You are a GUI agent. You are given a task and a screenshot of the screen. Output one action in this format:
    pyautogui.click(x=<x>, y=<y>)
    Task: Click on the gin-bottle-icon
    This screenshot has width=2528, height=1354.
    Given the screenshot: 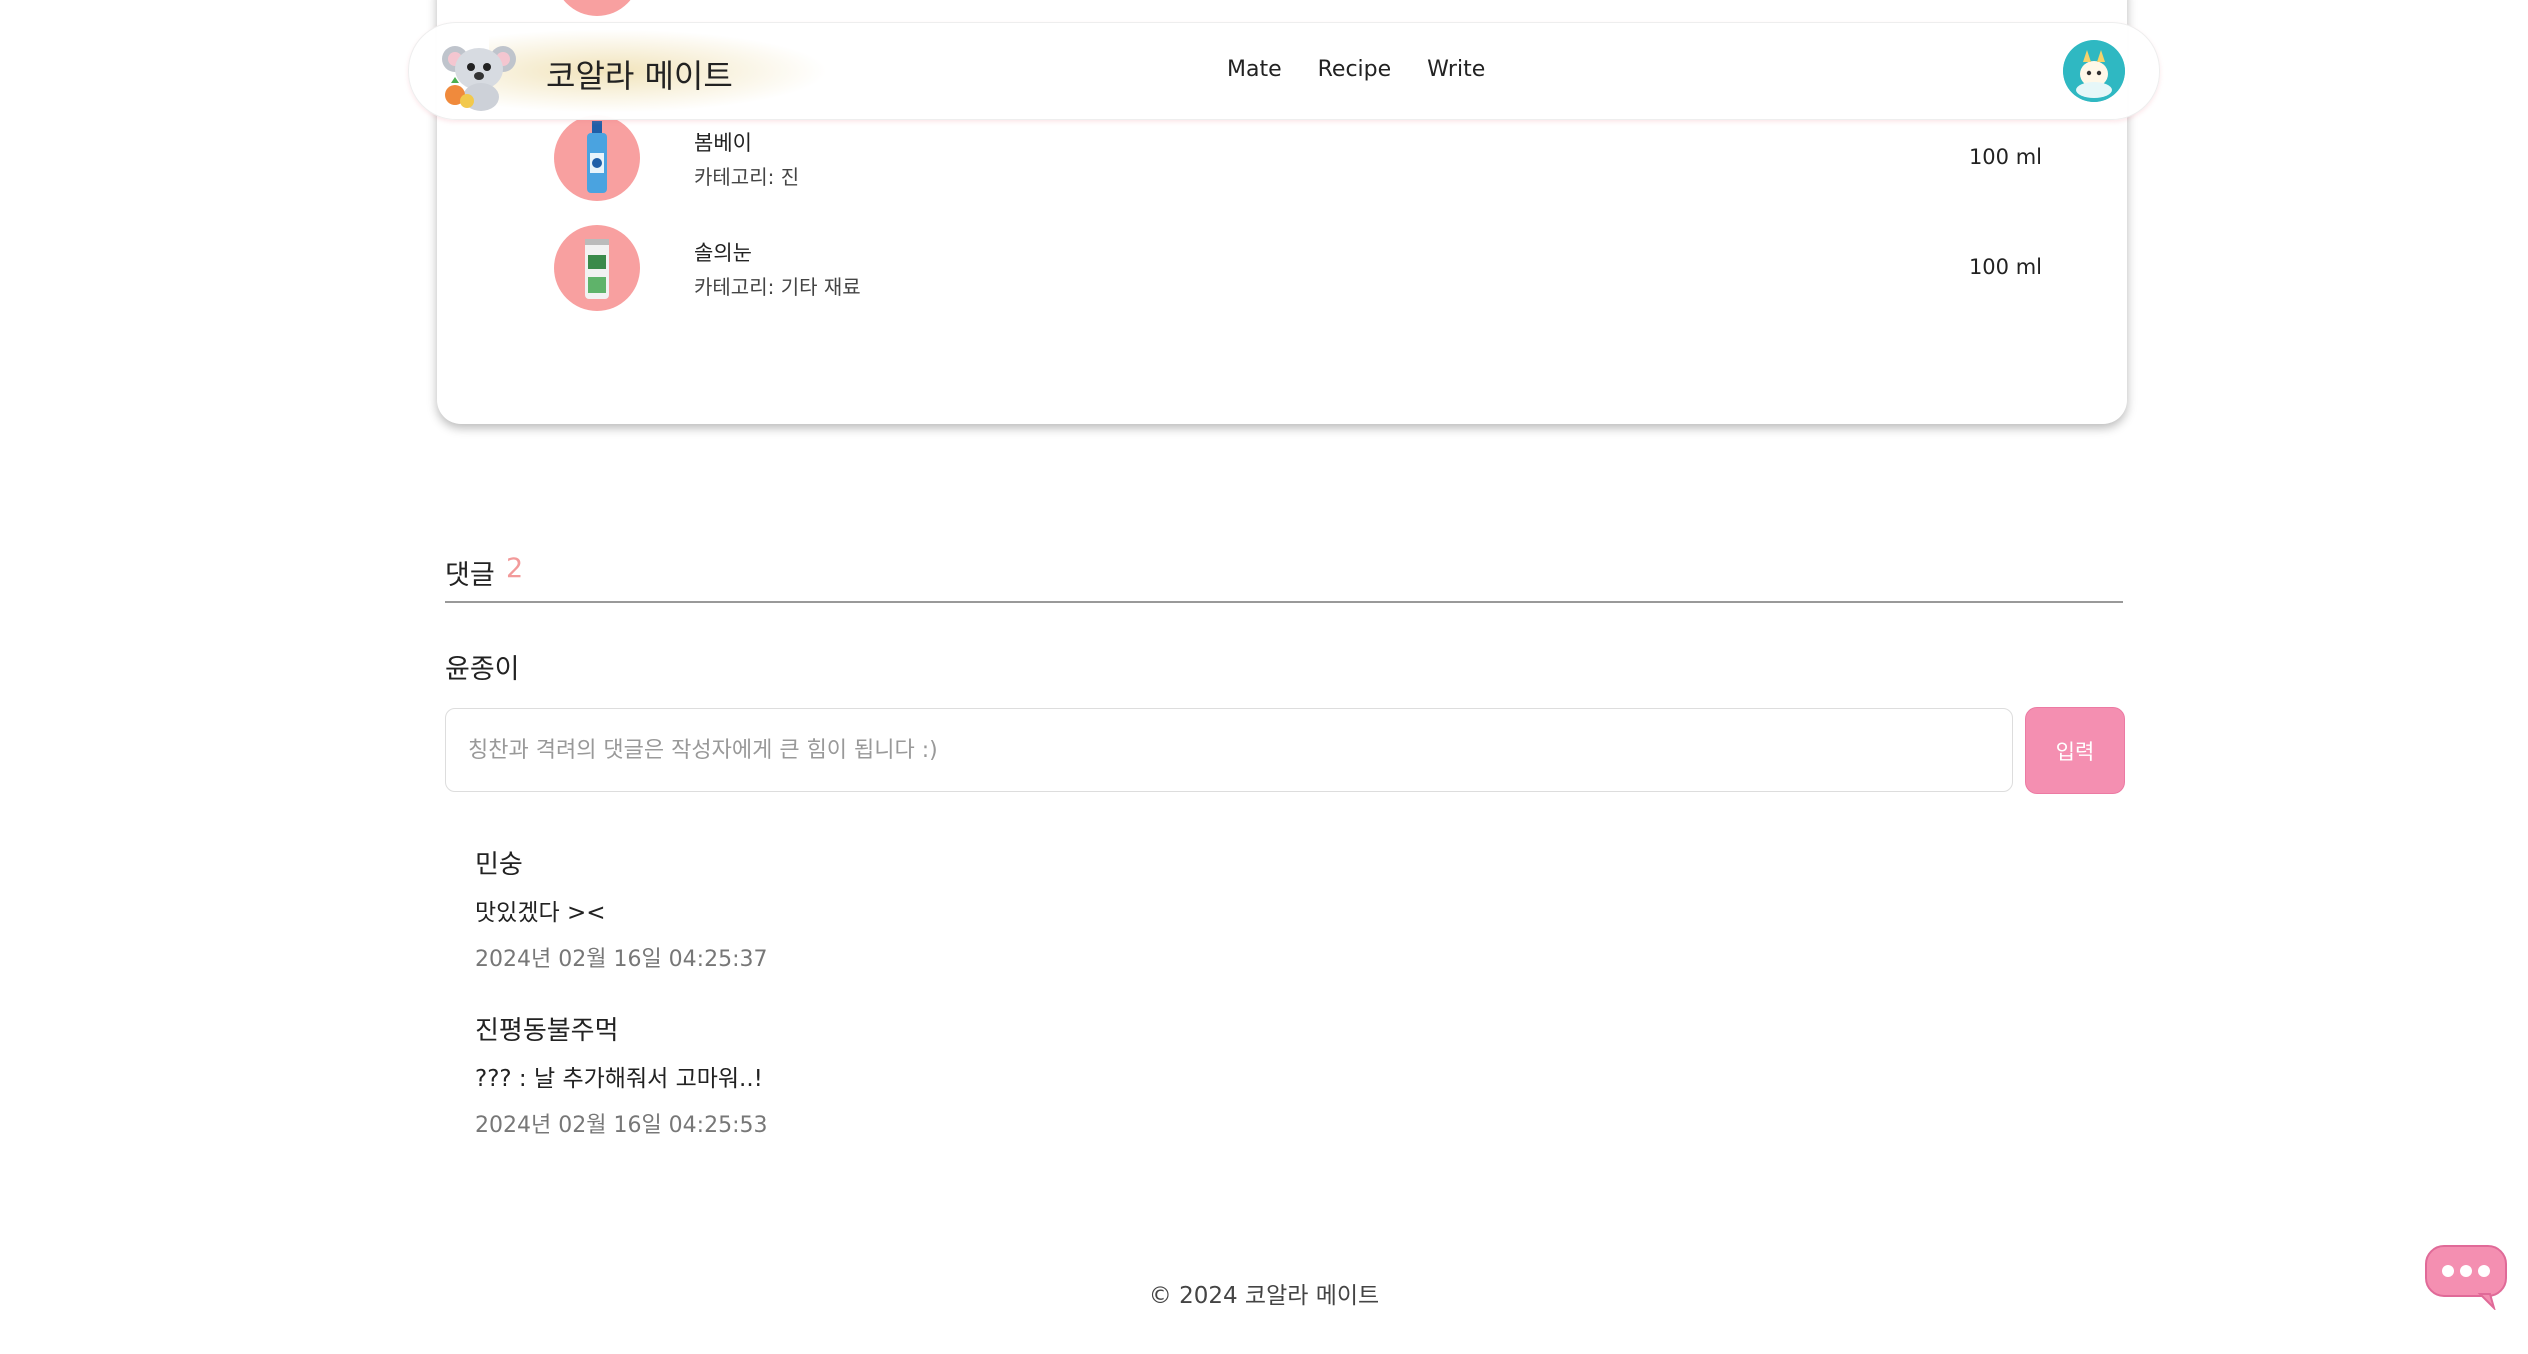 What is the action you would take?
    pyautogui.click(x=597, y=157)
    